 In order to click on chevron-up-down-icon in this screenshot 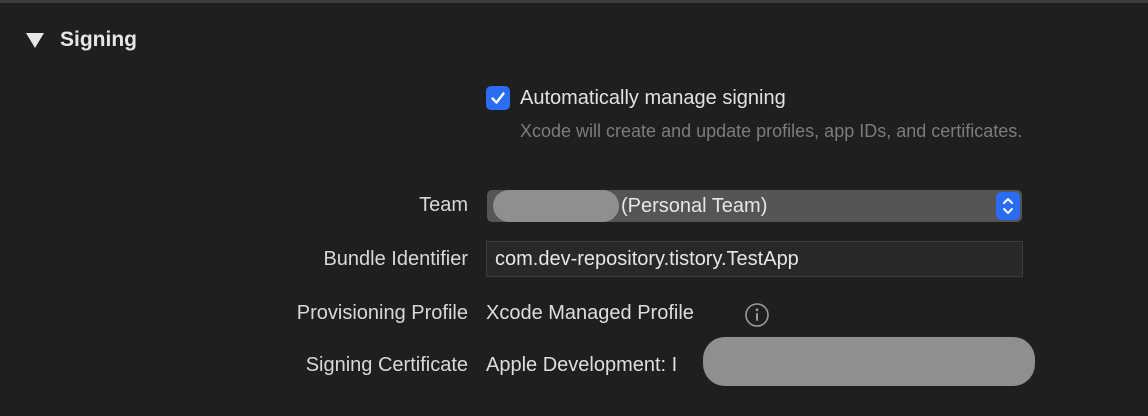, I will do `click(1008, 206)`.